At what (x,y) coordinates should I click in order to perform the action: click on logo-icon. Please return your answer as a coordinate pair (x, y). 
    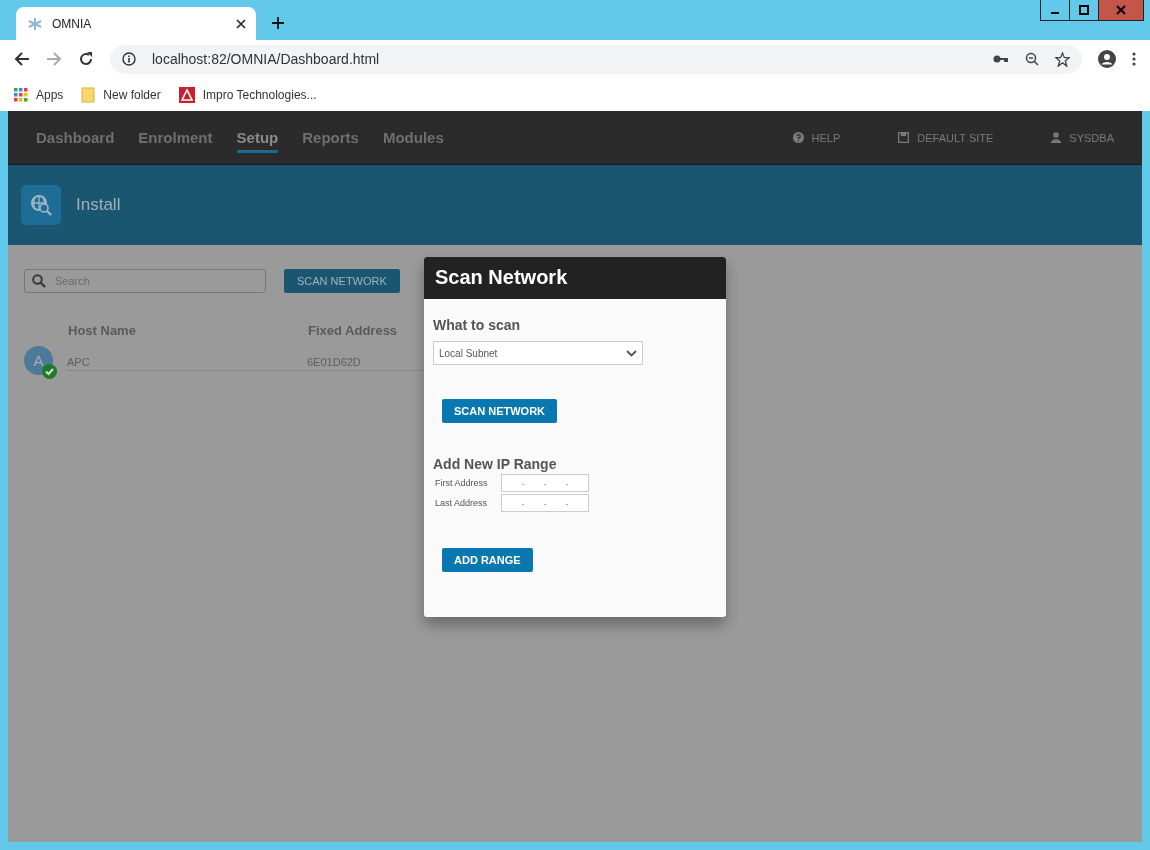
    Looking at the image, I should click on (186, 94).